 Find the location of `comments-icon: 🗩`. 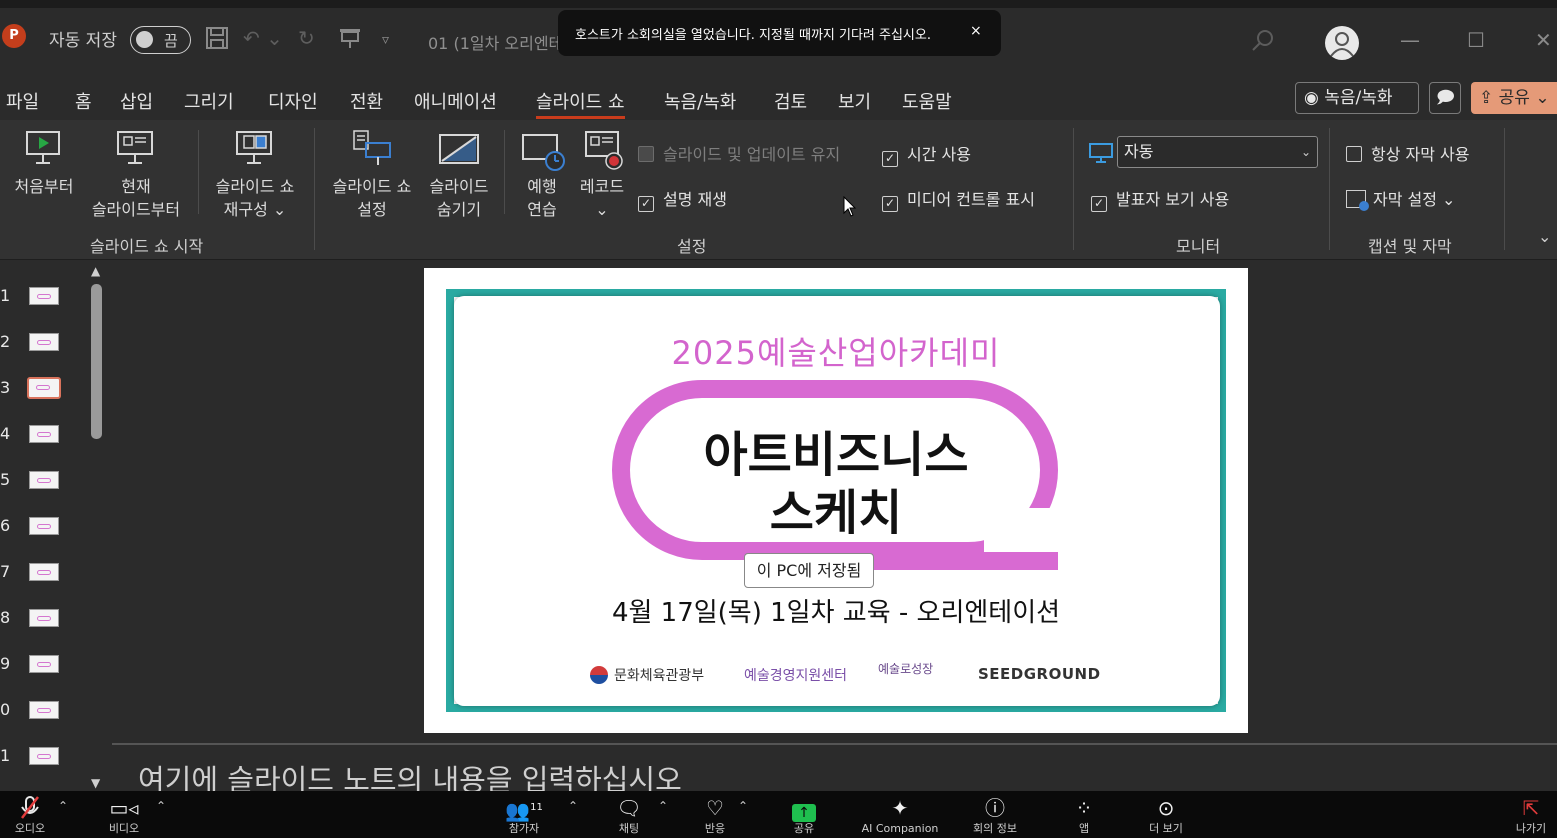

comments-icon: 🗩 is located at coordinates (1445, 98).